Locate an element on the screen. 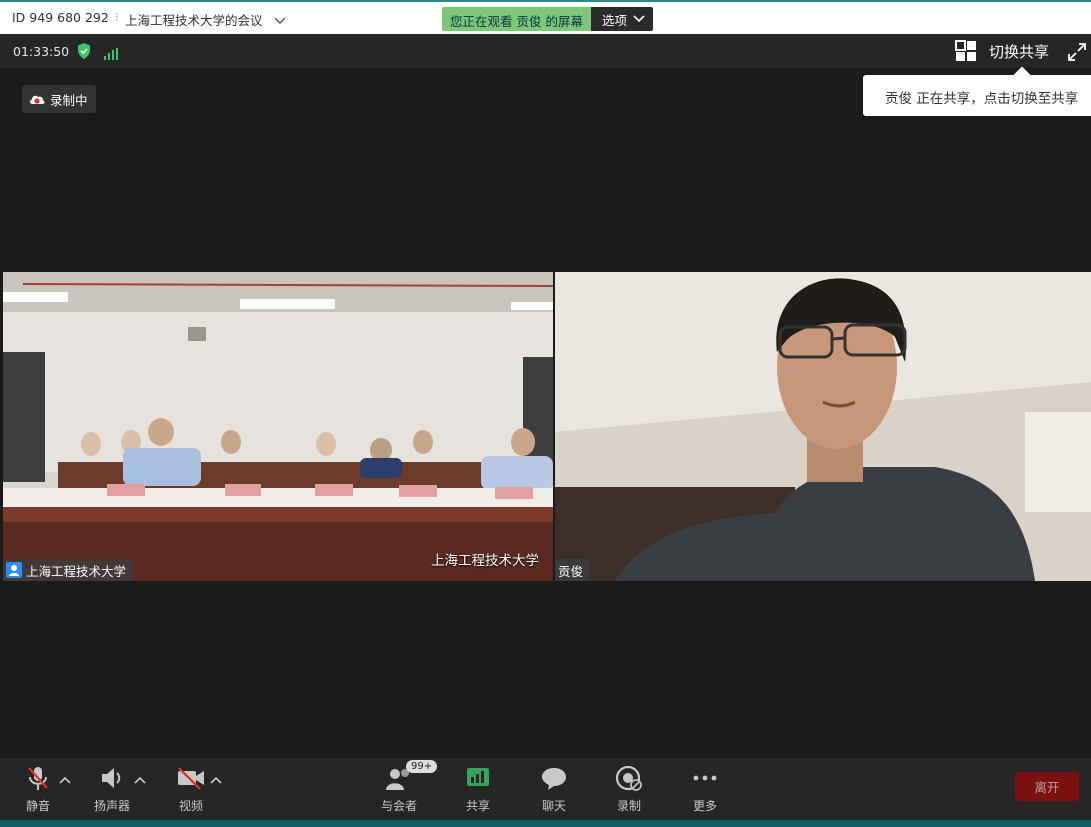 The height and width of the screenshot is (827, 1091). meeting-id: ID 949 680 292 is located at coordinates (60, 17).